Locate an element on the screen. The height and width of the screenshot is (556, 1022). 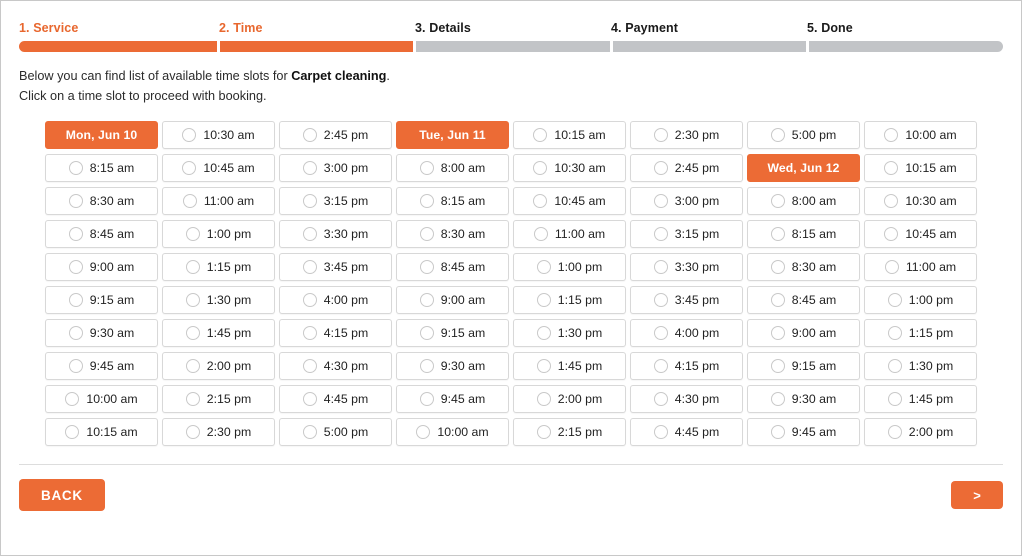
time-slot-label: 10:45 am is located at coordinates (229, 168).